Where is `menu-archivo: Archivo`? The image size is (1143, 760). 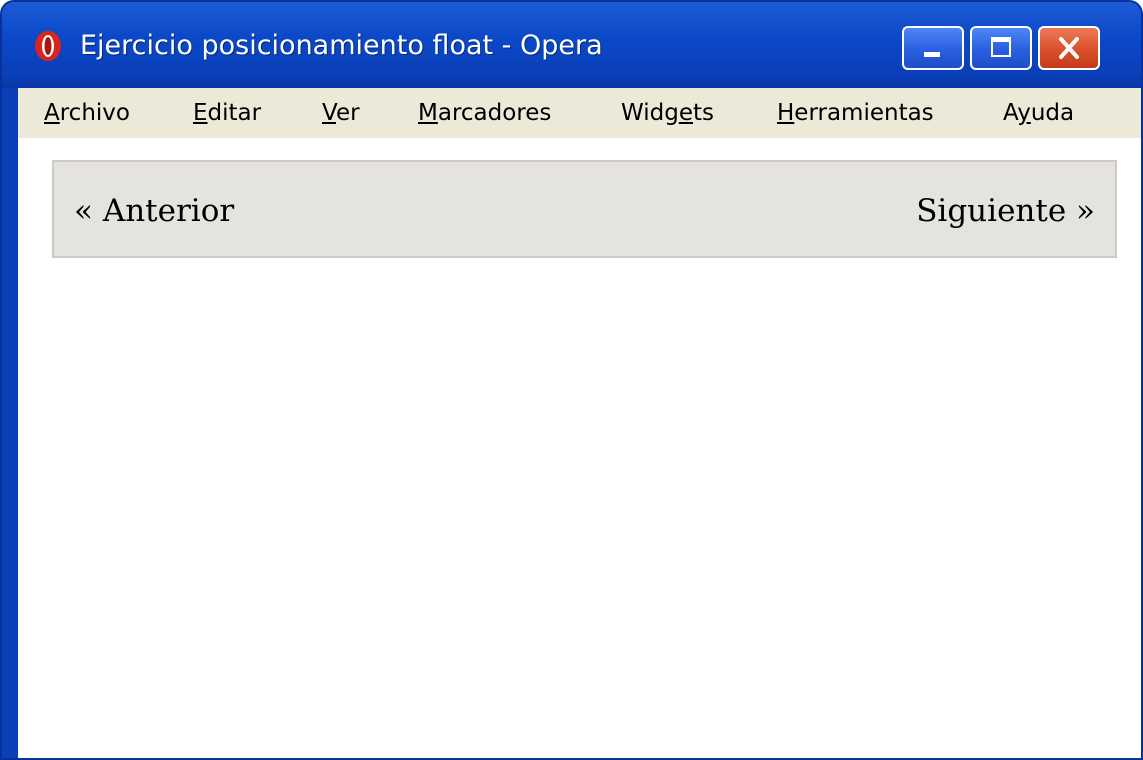
menu-archivo: Archivo is located at coordinates (87, 113).